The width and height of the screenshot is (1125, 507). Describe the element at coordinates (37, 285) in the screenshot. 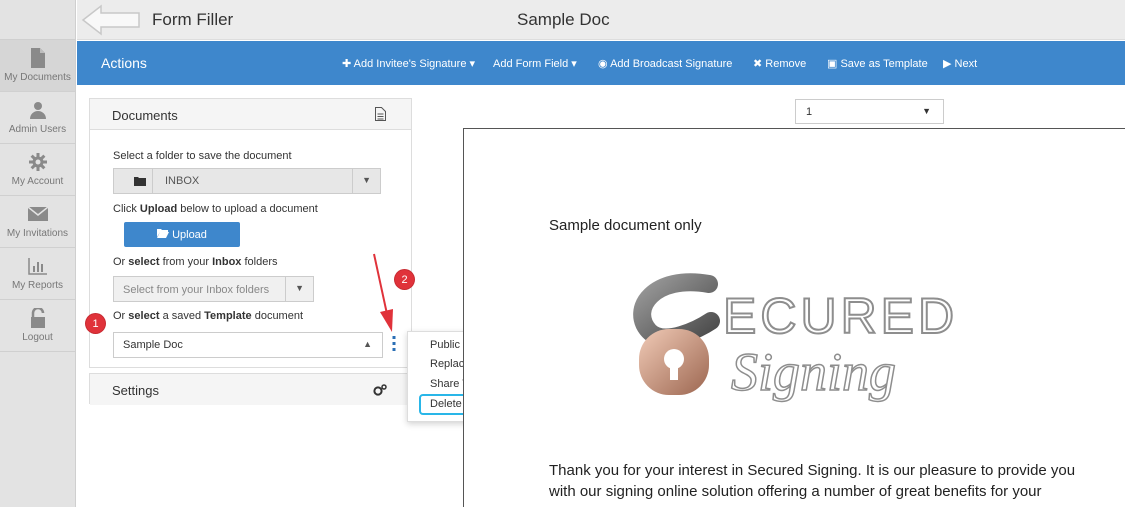

I see `sidebar-item-label: My Reports` at that location.